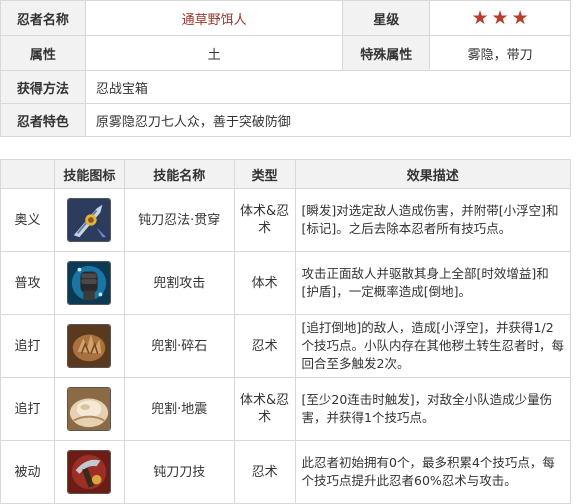 The width and height of the screenshot is (576, 504). Describe the element at coordinates (27, 174) in the screenshot. I see `header-category` at that location.